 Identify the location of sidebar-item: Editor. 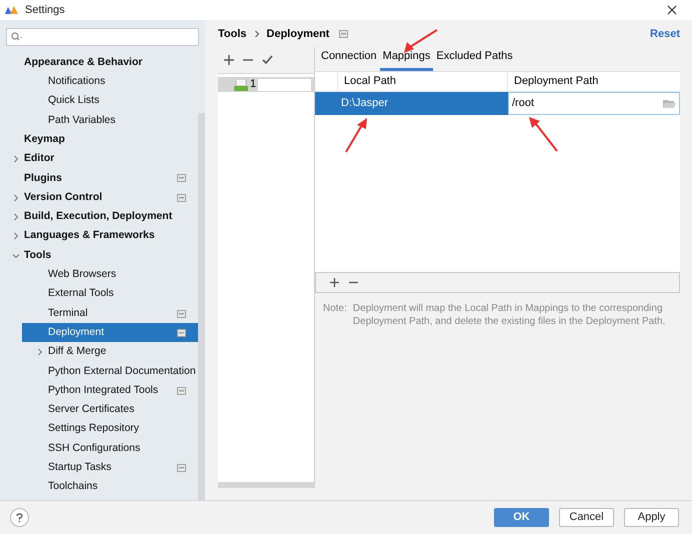
(104, 159).